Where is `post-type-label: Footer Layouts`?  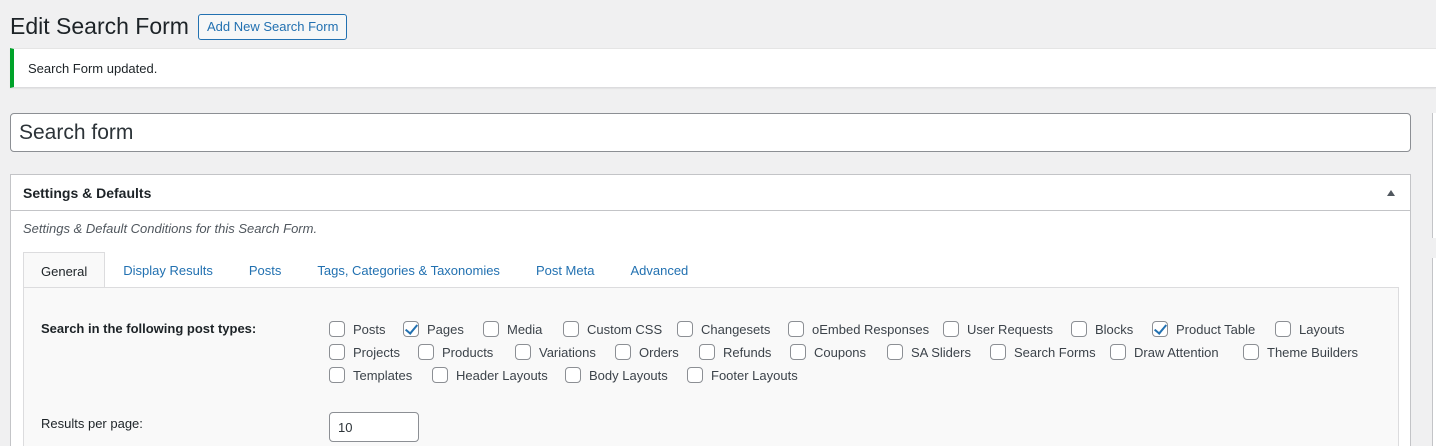 post-type-label: Footer Layouts is located at coordinates (754, 375).